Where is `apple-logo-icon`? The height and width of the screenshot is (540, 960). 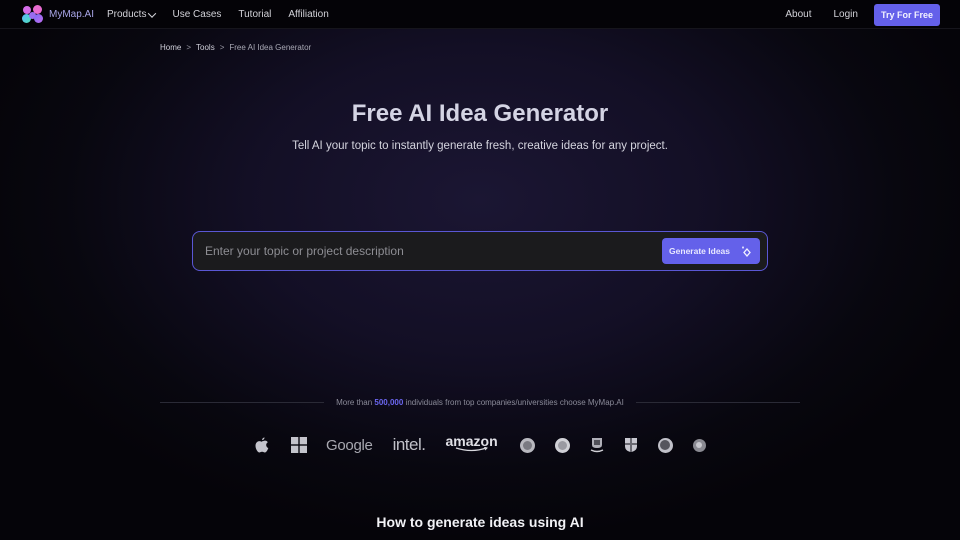 apple-logo-icon is located at coordinates (262, 445).